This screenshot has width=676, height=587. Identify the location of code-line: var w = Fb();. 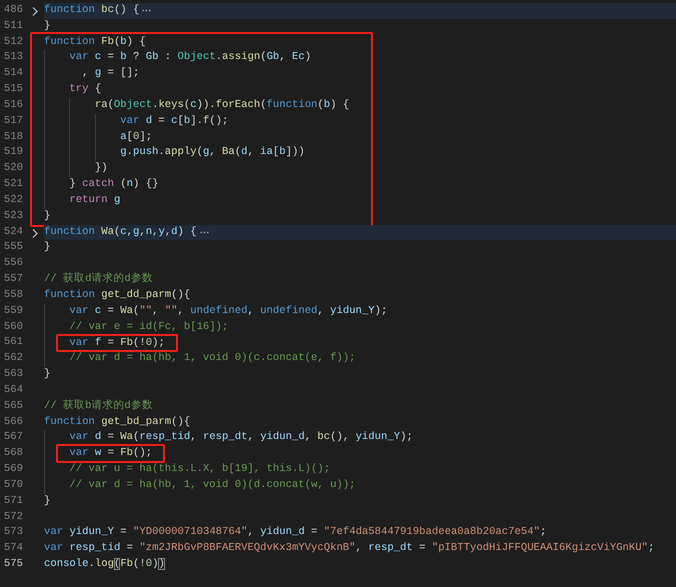
(110, 453).